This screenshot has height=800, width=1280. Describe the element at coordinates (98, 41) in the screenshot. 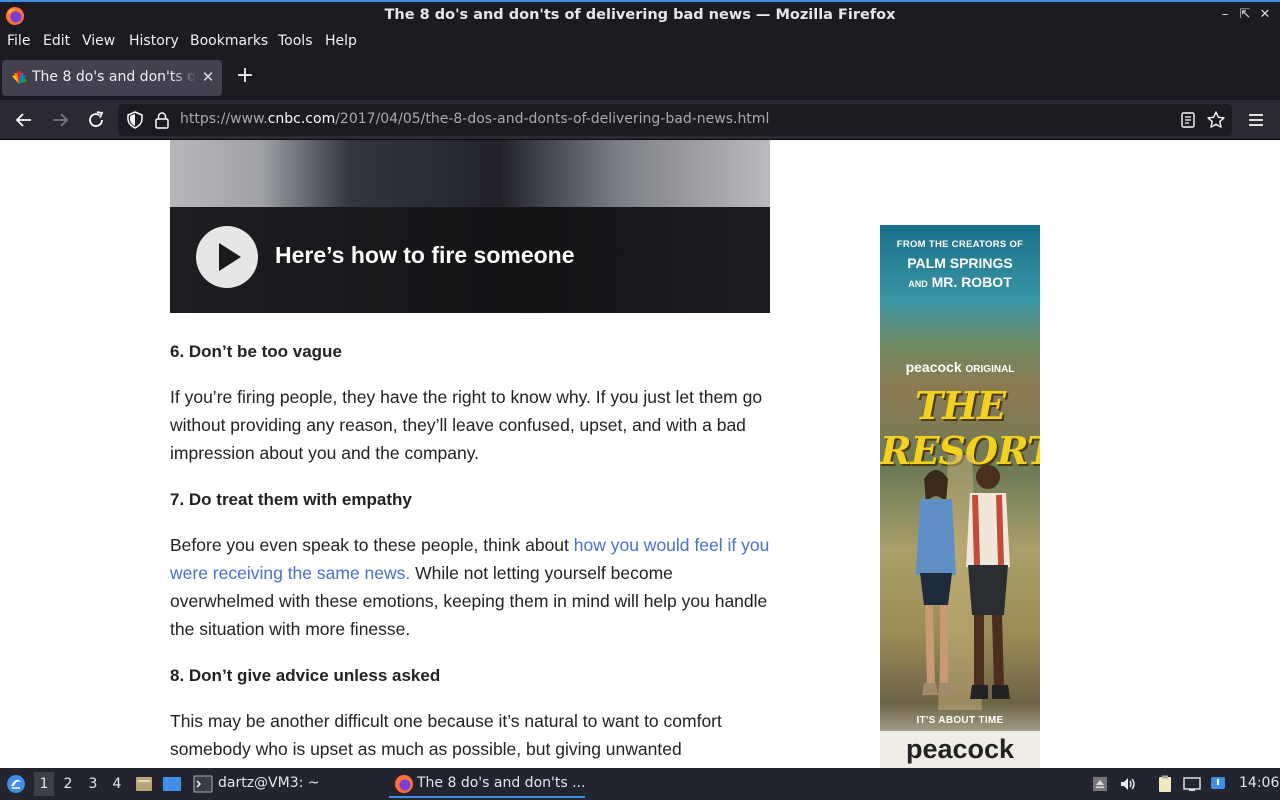

I see `menu-view: View` at that location.